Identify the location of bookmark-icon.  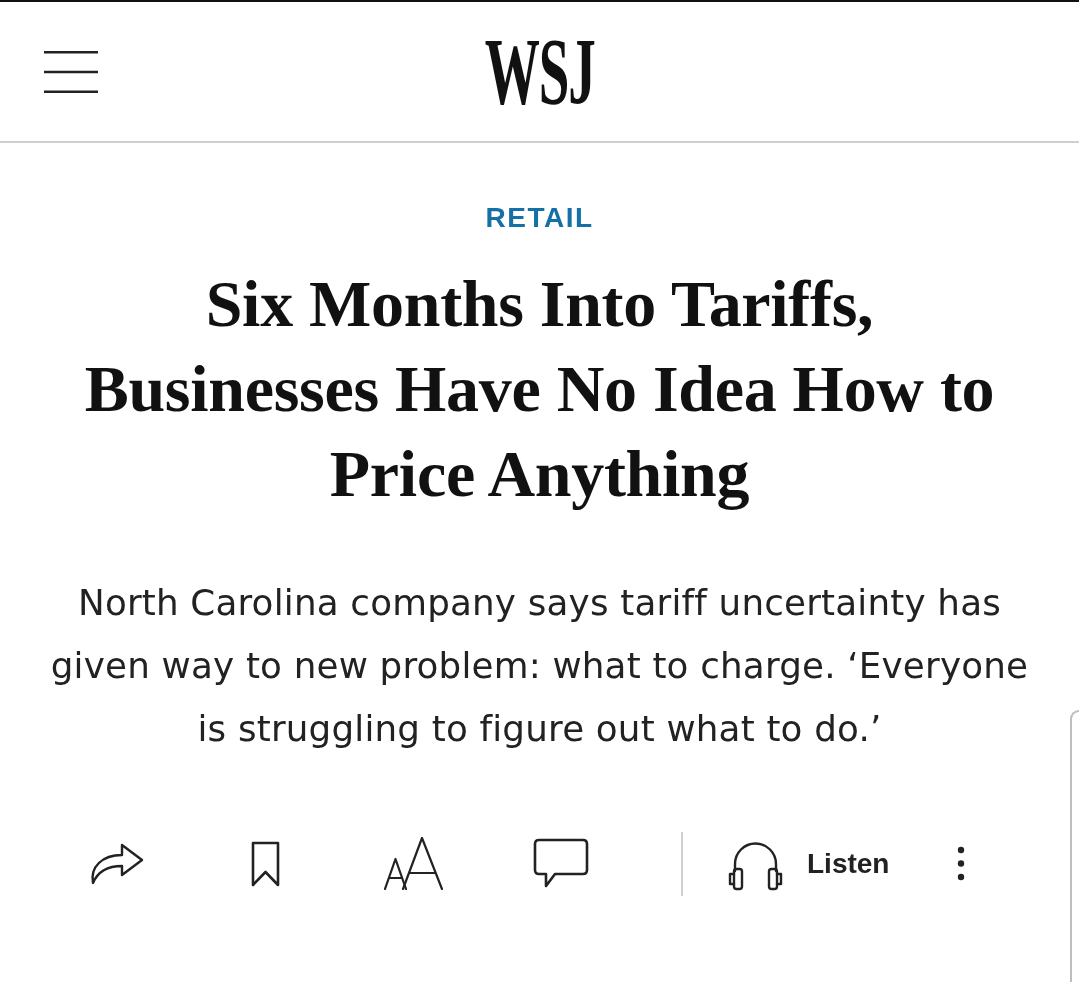
(265, 863).